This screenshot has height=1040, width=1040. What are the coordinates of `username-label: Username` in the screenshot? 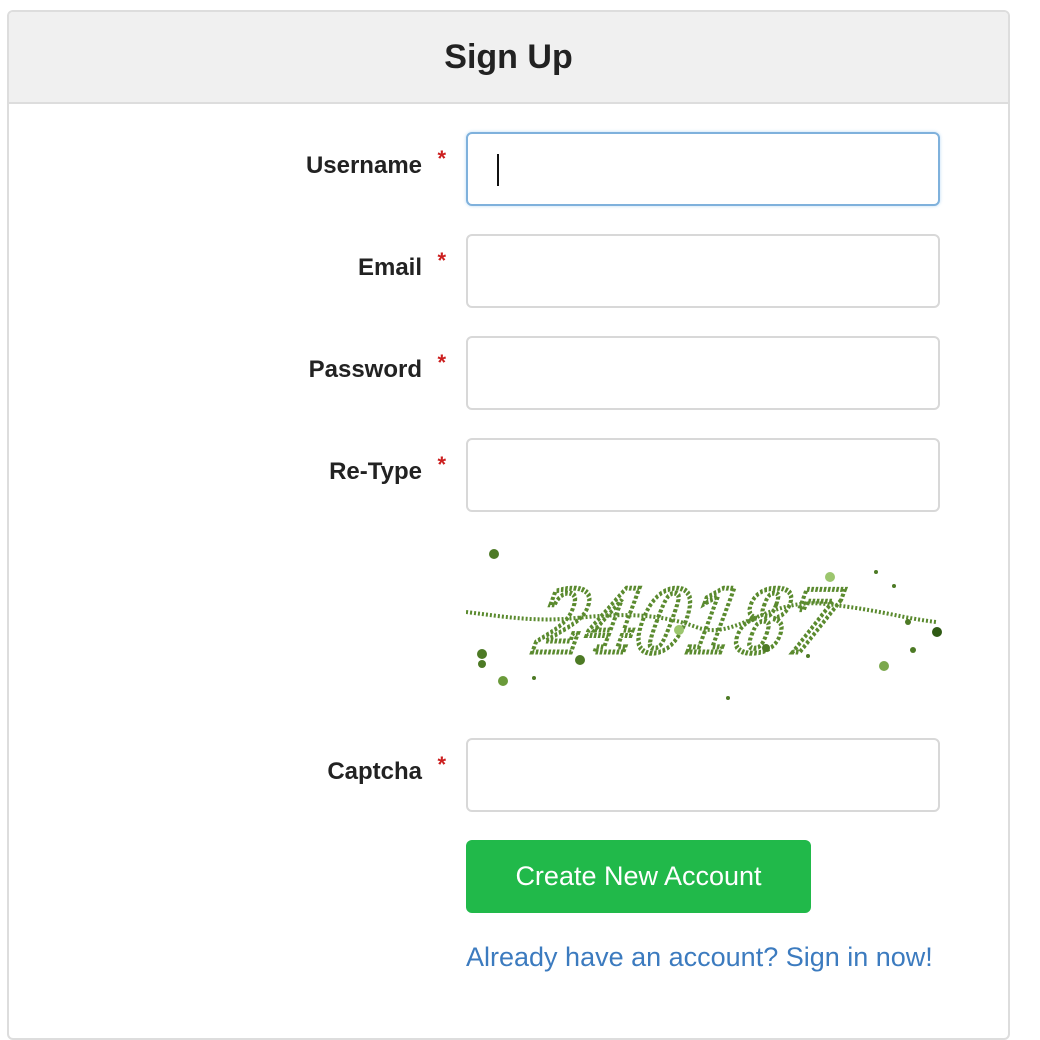 It's located at (363, 165).